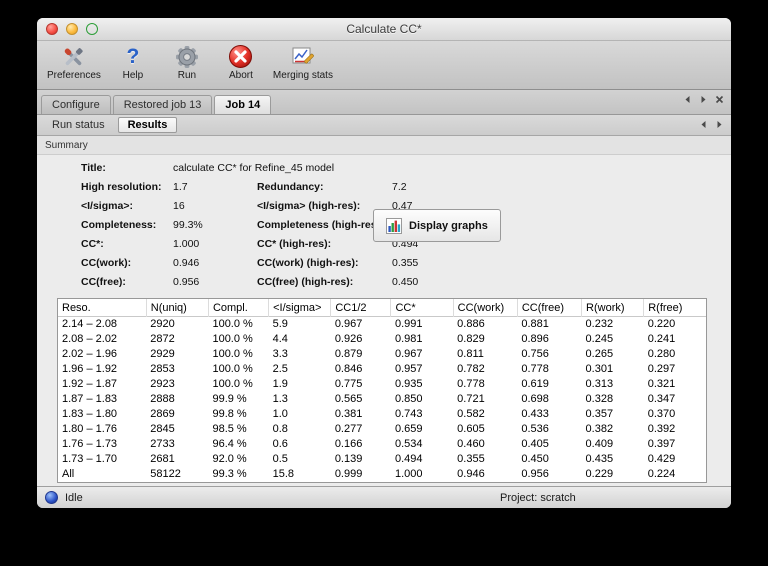 The image size is (768, 566). Describe the element at coordinates (471, 339) in the screenshot. I see `table-cell: 0.829` at that location.